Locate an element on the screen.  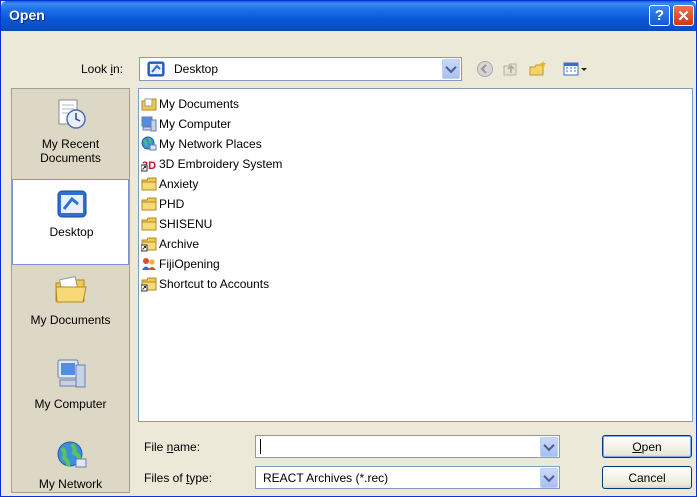
place-label: My Computer is located at coordinates (70, 404).